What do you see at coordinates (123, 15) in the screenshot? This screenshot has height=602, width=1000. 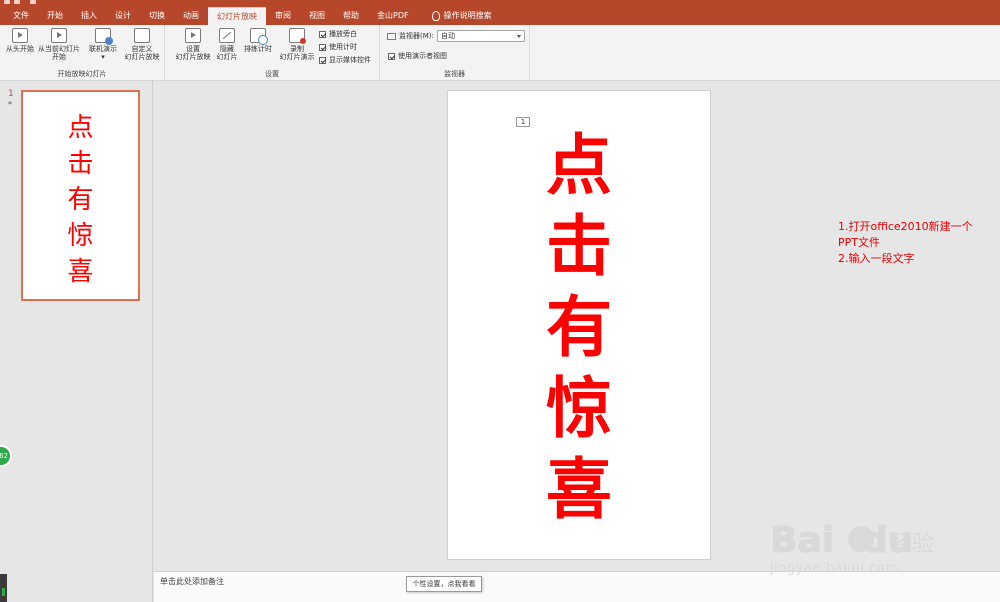 I see `tab-design: 设计` at bounding box center [123, 15].